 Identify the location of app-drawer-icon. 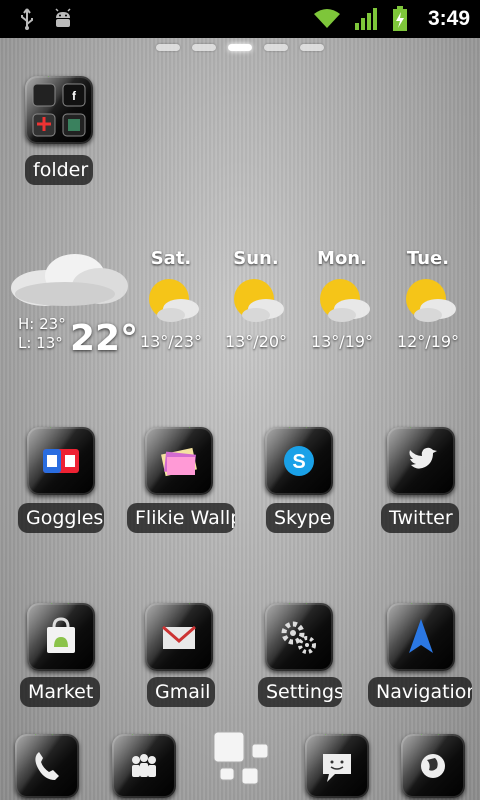
(240, 760).